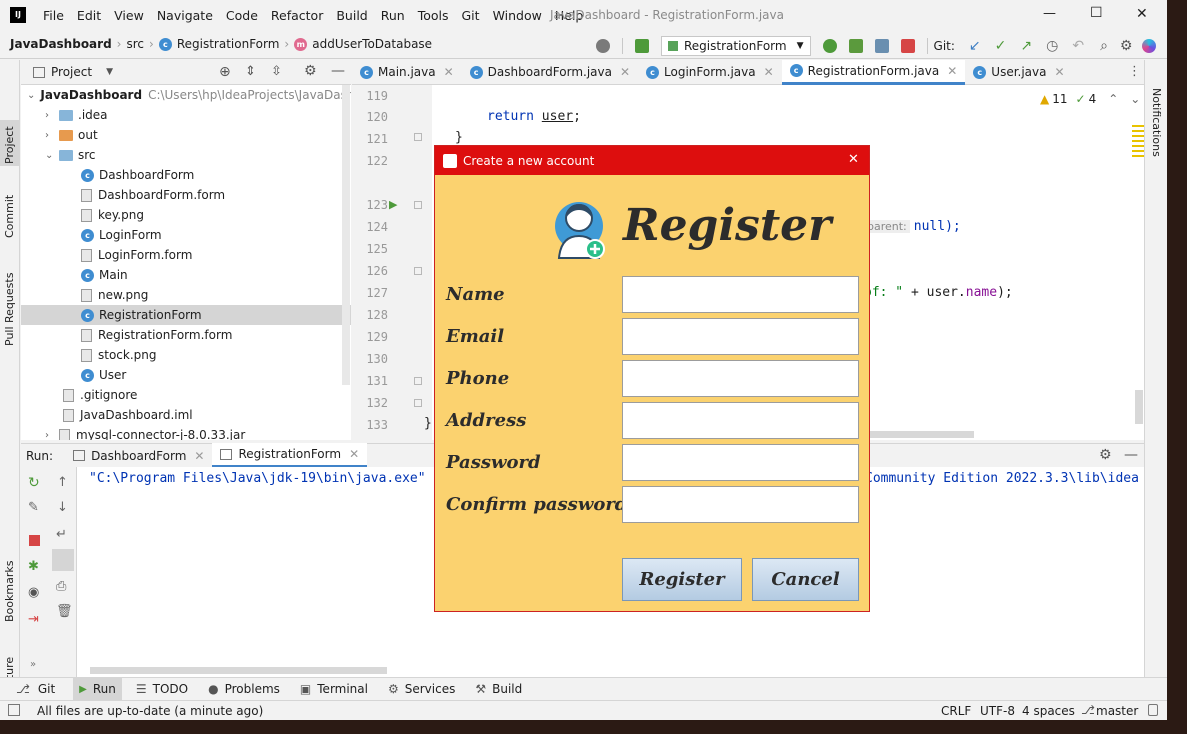 The image size is (1187, 734). Describe the element at coordinates (64, 611) in the screenshot. I see `trash-icon: 🗑` at that location.